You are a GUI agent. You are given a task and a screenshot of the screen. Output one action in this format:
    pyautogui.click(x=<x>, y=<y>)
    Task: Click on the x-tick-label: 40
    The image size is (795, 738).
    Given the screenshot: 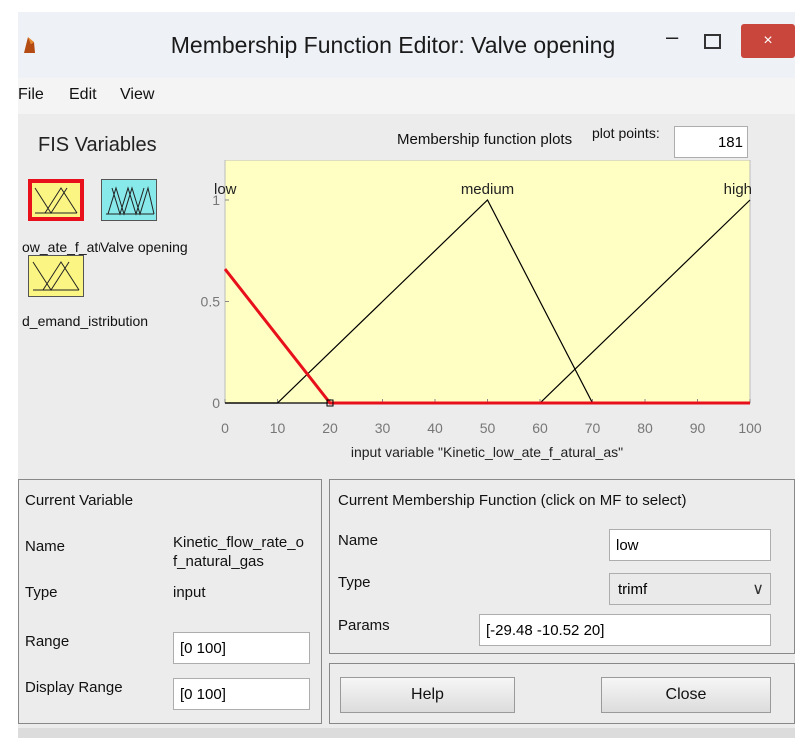 What is the action you would take?
    pyautogui.click(x=435, y=428)
    